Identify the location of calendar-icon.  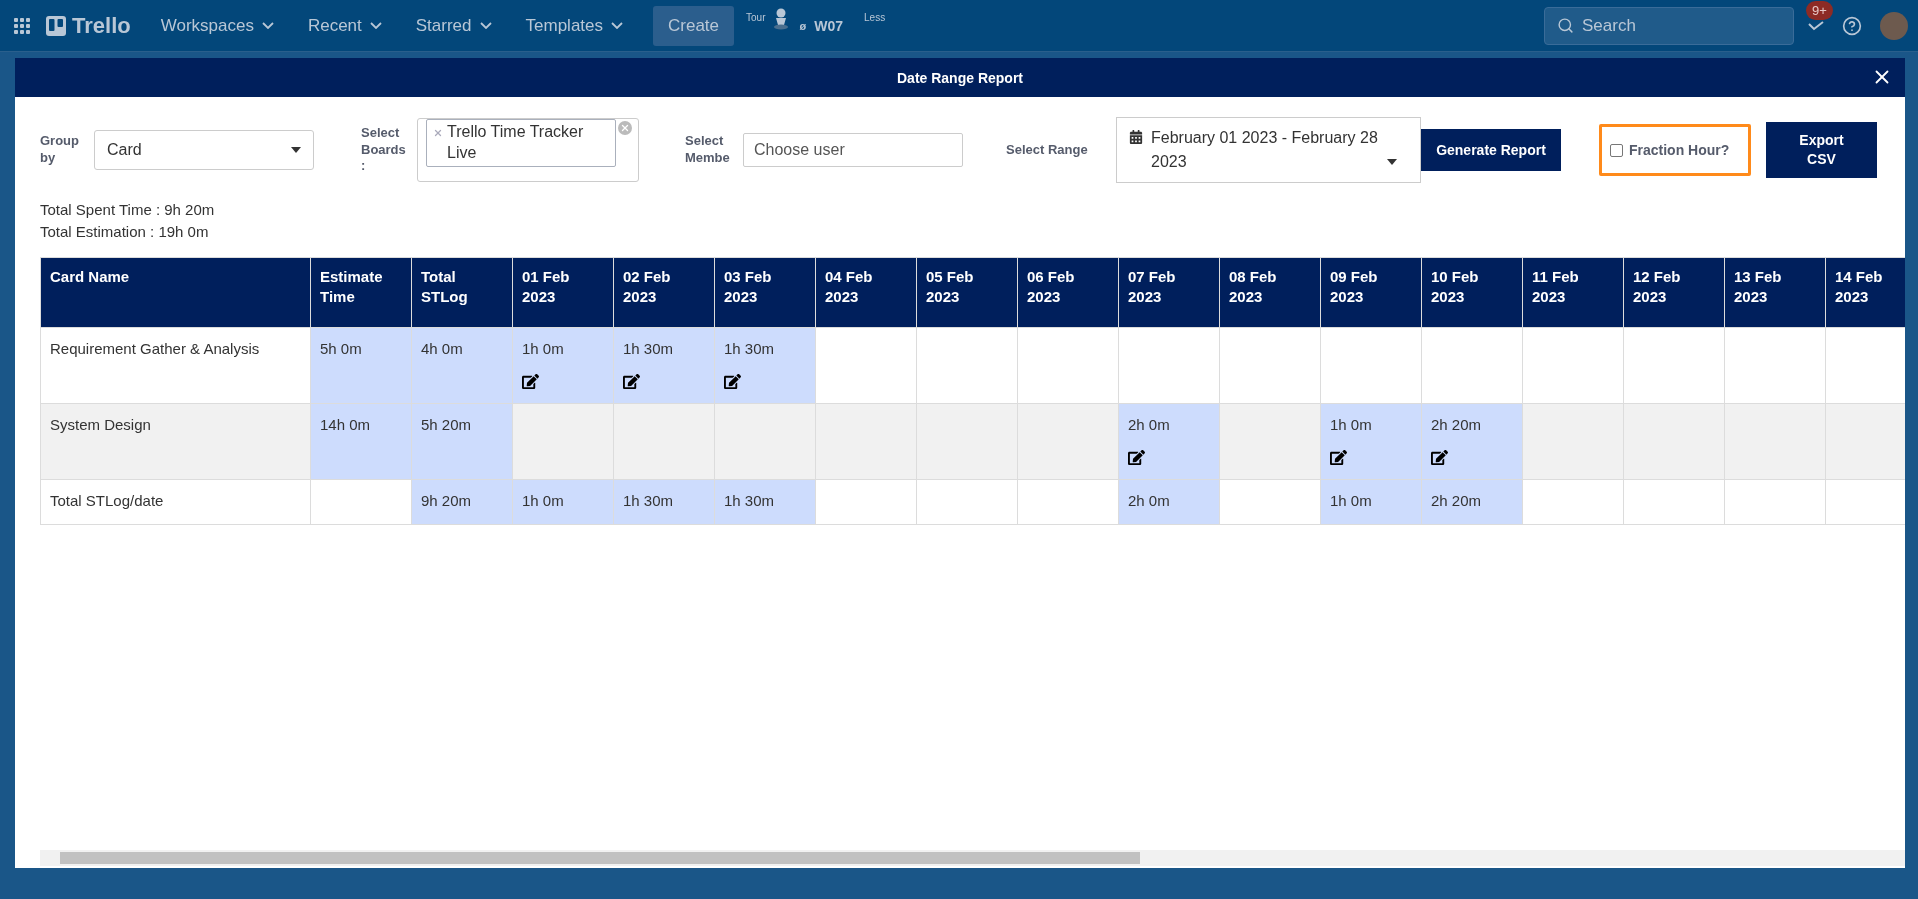
(1136, 137).